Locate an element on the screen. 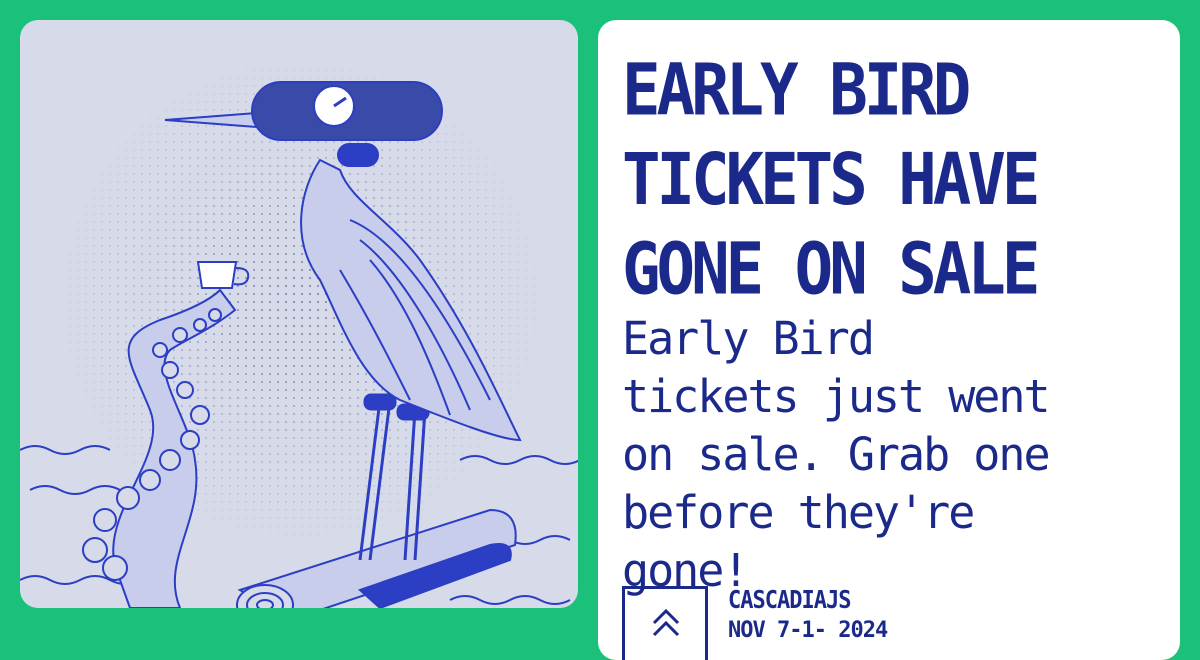 This screenshot has height=660, width=1200. cascadiajs-logo is located at coordinates (665, 623).